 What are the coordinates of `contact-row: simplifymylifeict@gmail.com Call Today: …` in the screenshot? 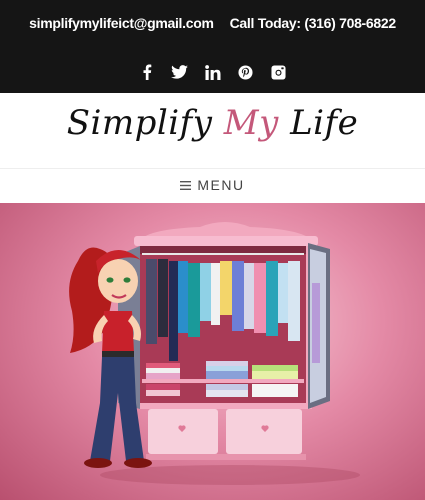 It's located at (212, 23).